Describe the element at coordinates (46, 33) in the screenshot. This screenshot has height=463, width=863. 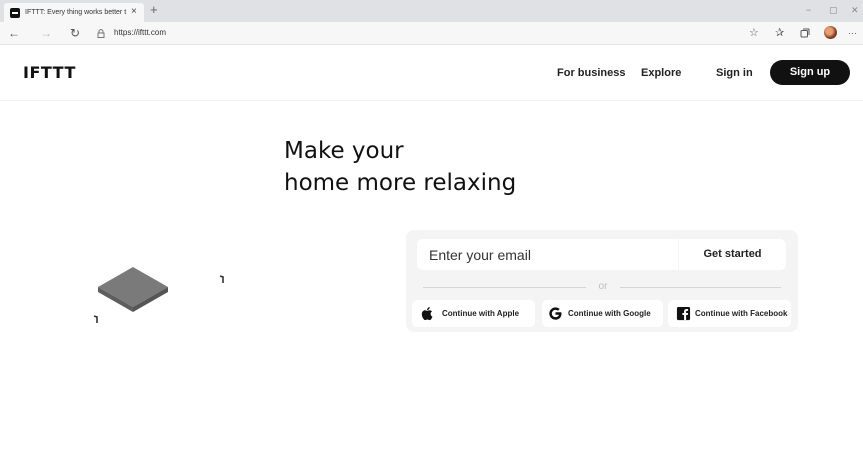
I see `forward-arrow-icon: →` at that location.